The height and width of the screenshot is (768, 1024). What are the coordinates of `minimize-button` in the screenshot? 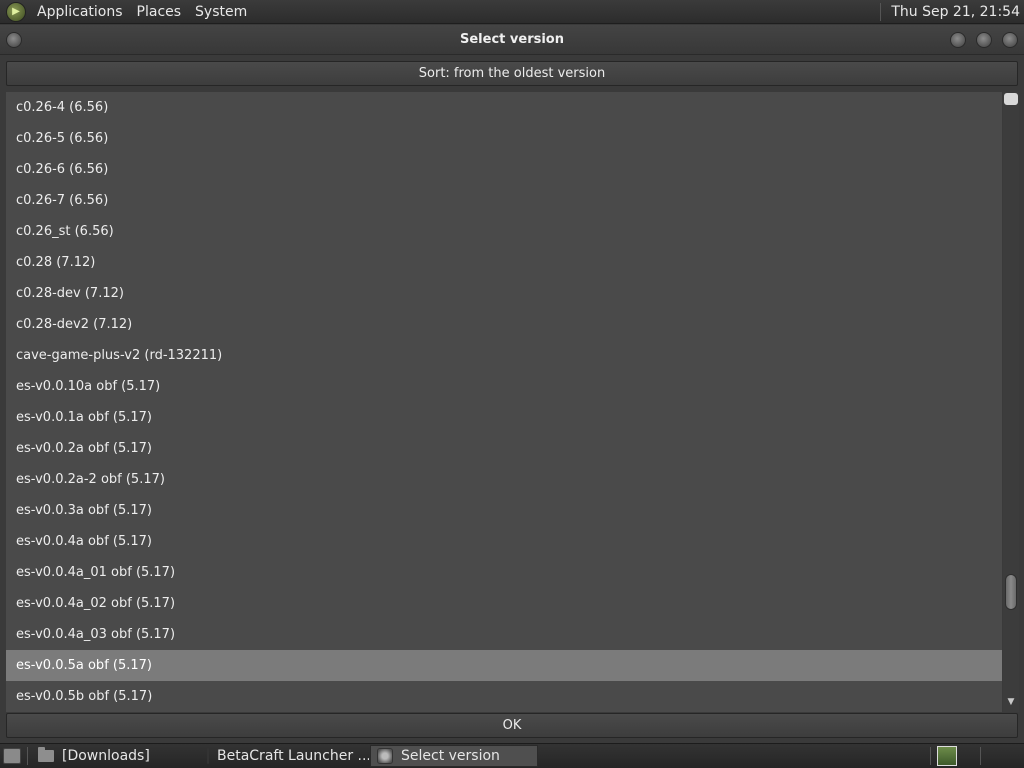 It's located at (958, 40).